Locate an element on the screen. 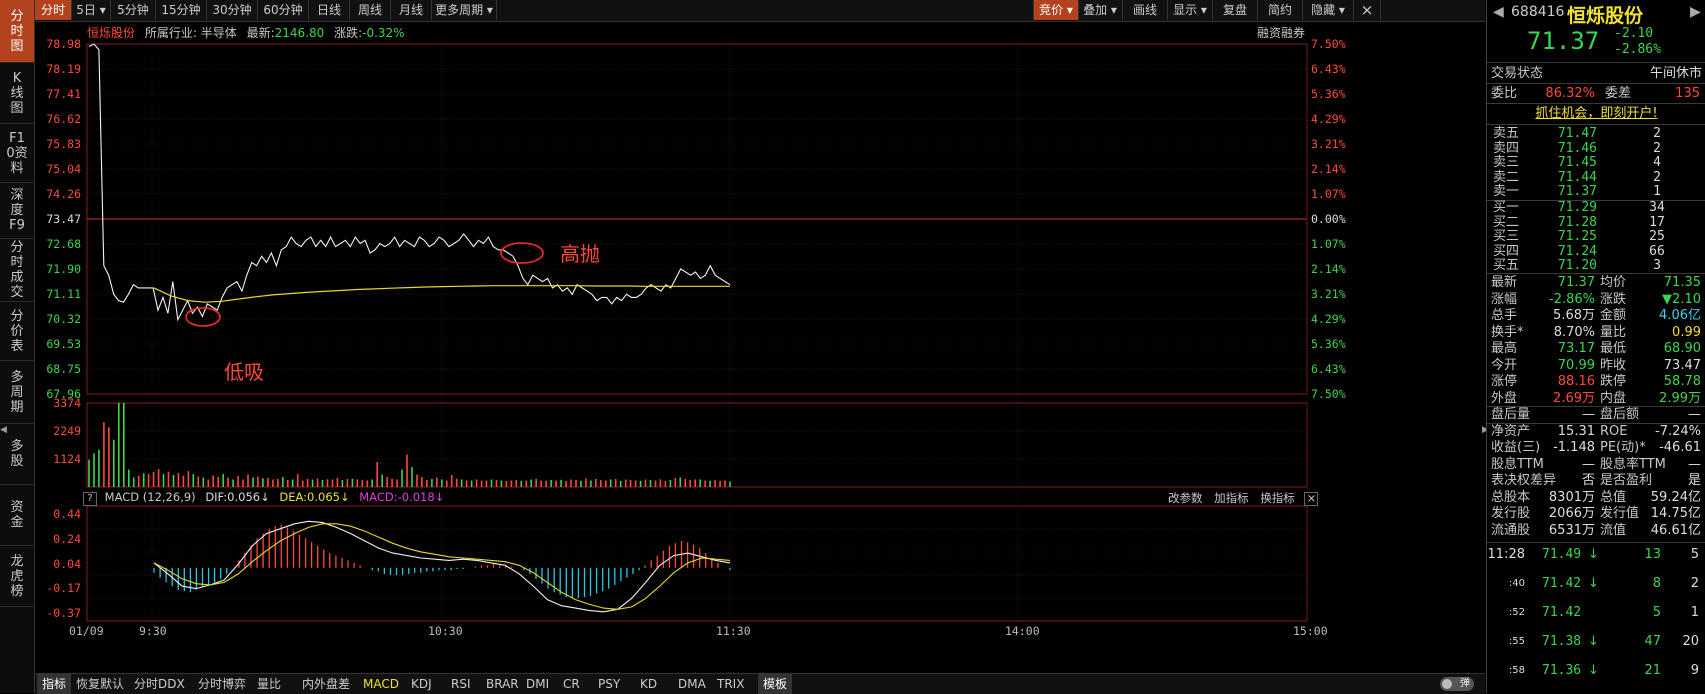  price-tick-label: 69.53 is located at coordinates (63, 344).